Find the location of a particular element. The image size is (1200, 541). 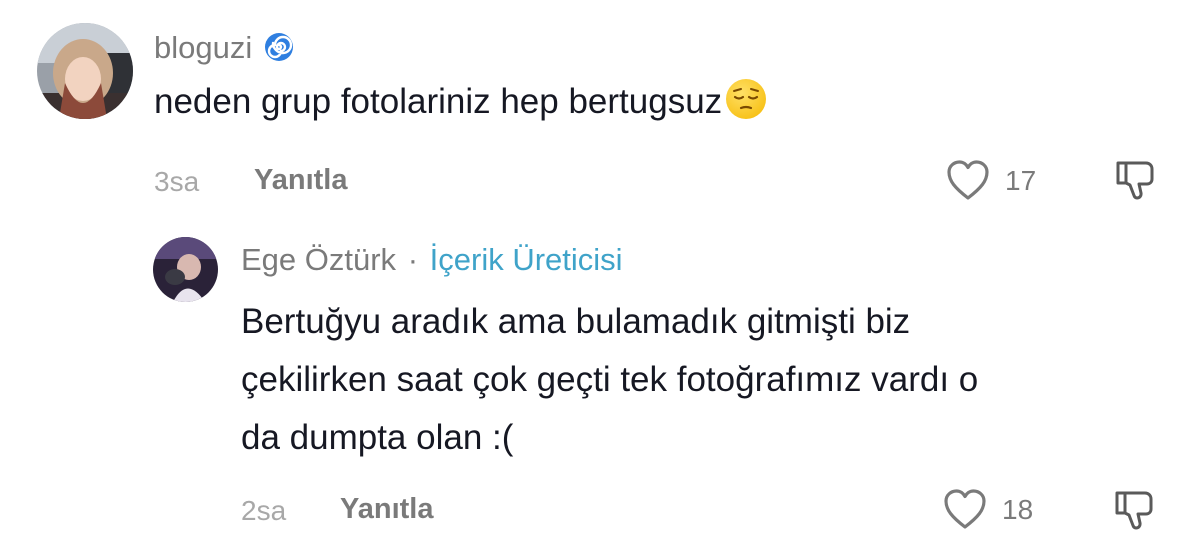

spiral-emoji-icon is located at coordinates (279, 47).